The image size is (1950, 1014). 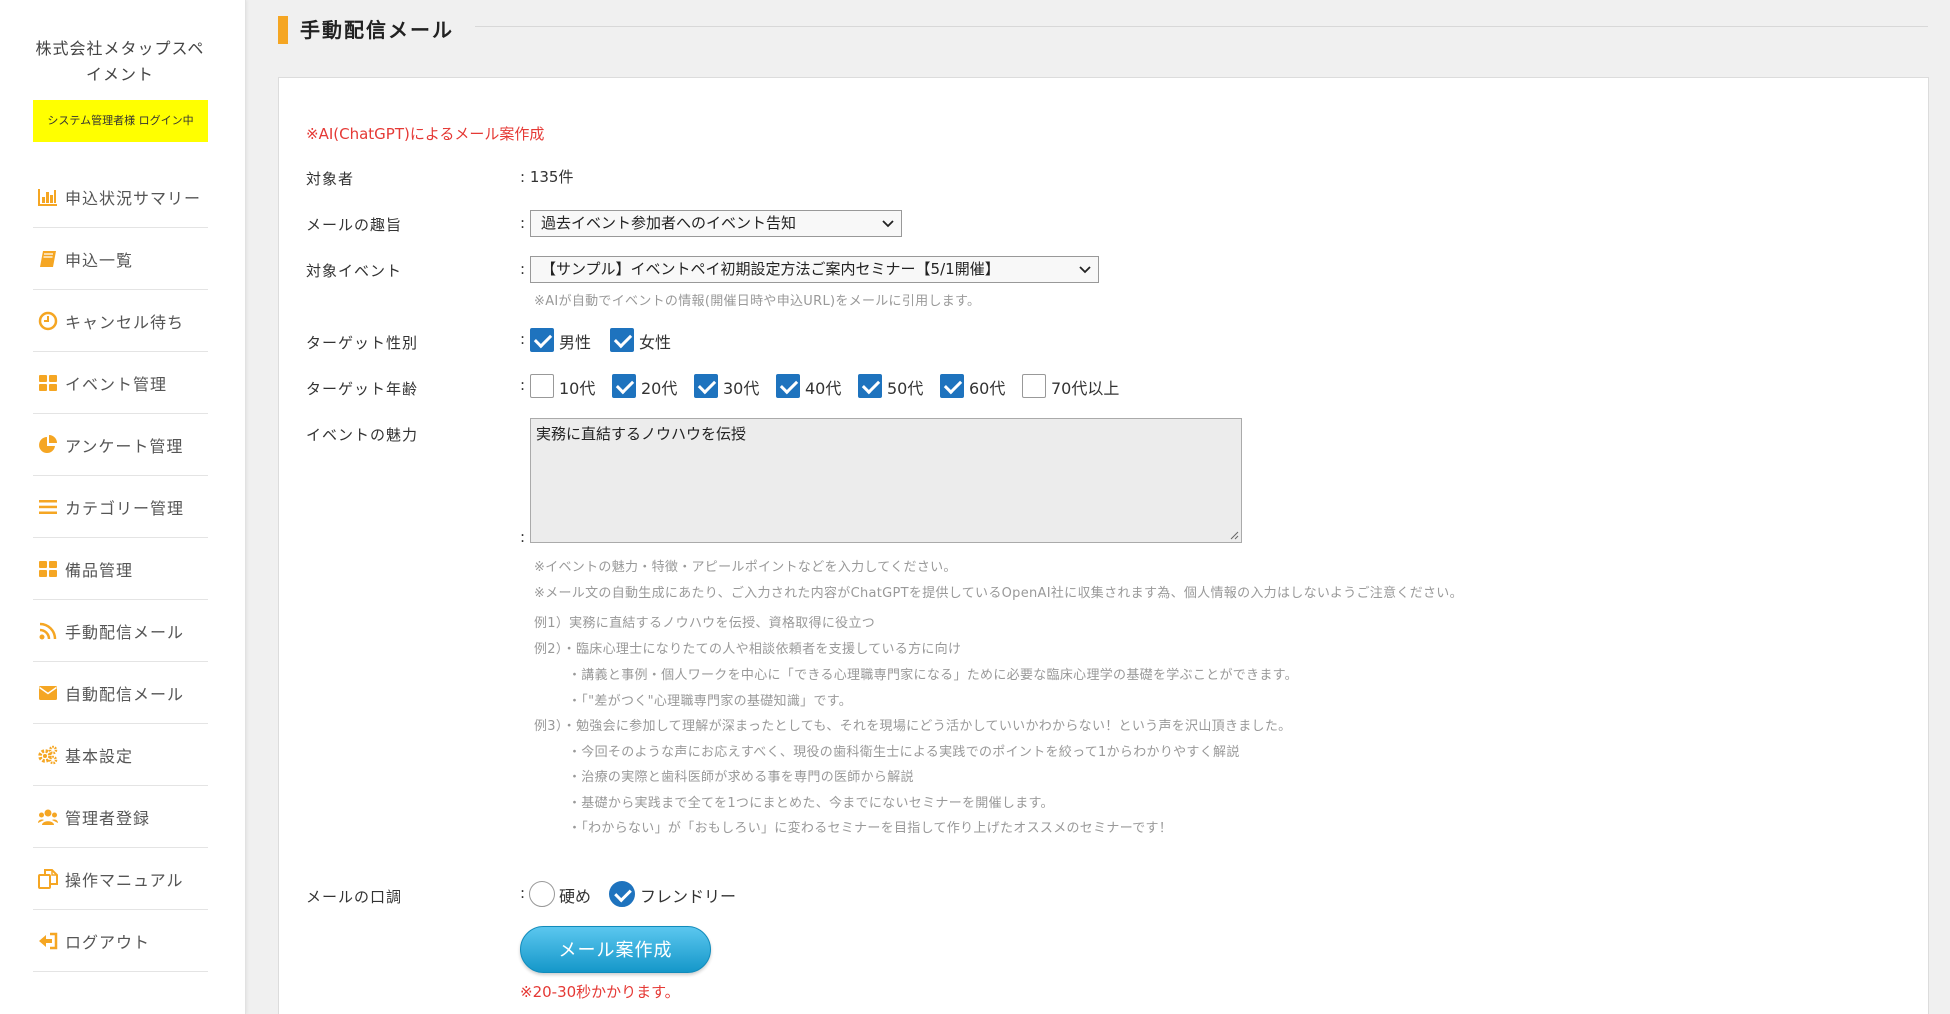 I want to click on sidebar-item-label: キャンセル待ち, so click(x=125, y=322).